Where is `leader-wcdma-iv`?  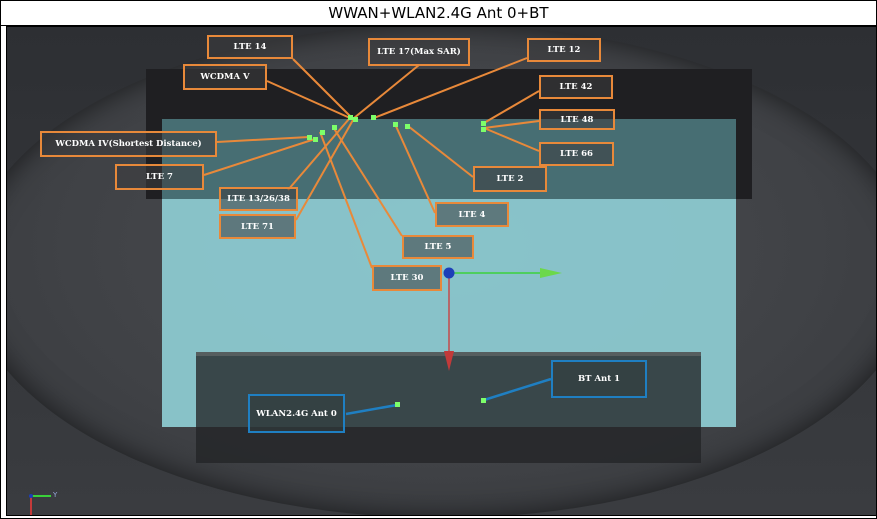
leader-wcdma-iv is located at coordinates (263, 139).